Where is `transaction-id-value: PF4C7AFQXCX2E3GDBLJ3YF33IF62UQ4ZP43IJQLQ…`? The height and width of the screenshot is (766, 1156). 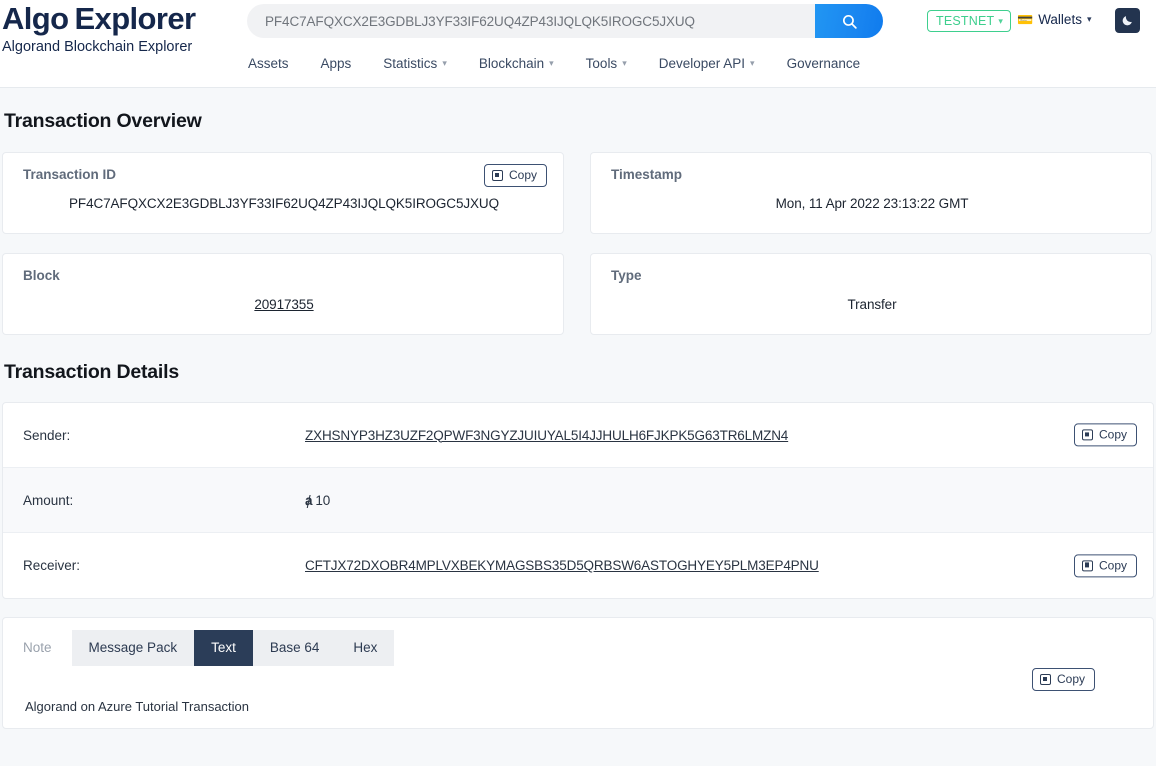
transaction-id-value: PF4C7AFQXCX2E3GDBLJ3YF33IF62UQ4ZP43IJQLQ… is located at coordinates (284, 203).